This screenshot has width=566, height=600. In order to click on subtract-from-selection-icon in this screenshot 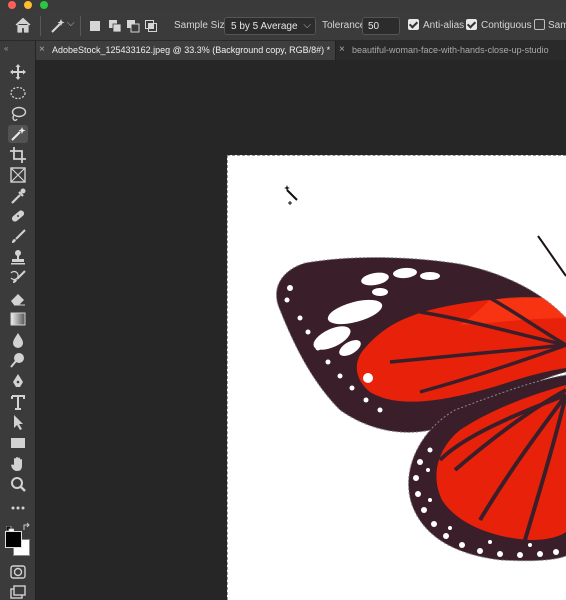, I will do `click(133, 26)`.